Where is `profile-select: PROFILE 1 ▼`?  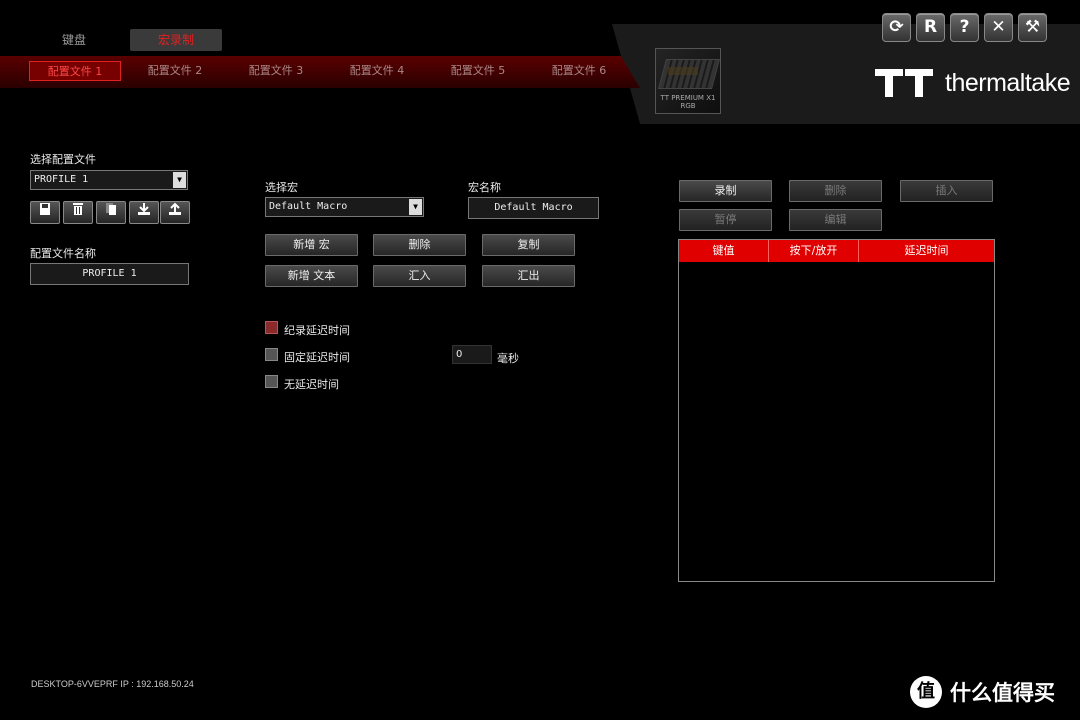
profile-select: PROFILE 1 ▼ is located at coordinates (109, 180).